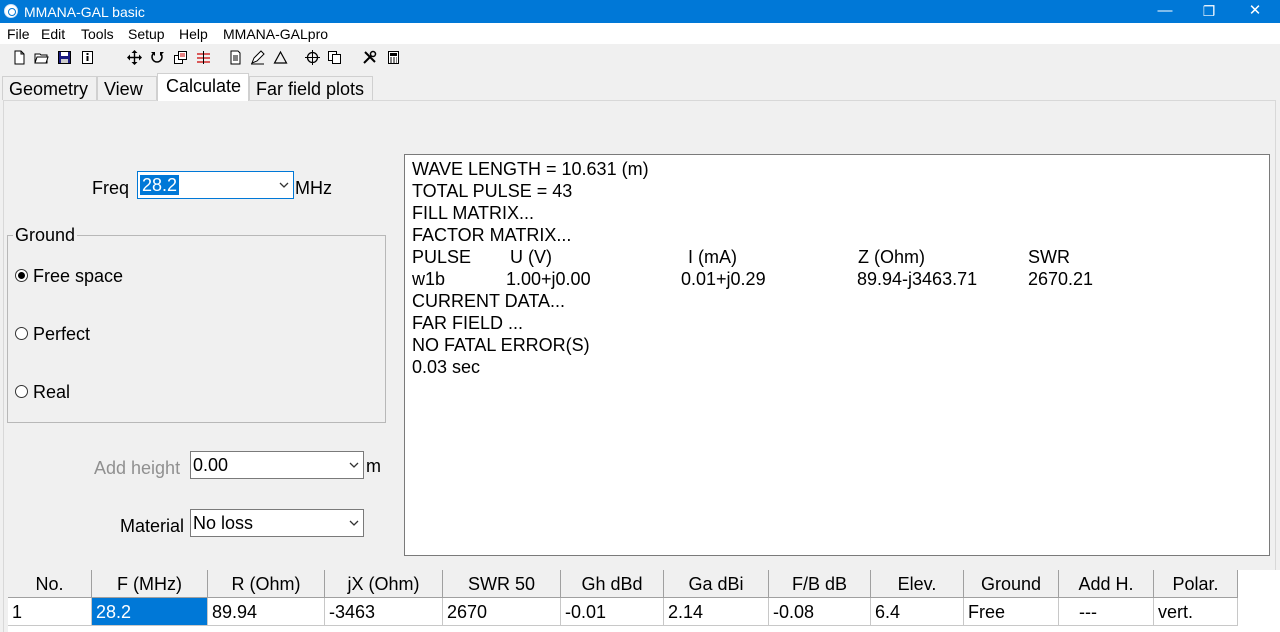 The height and width of the screenshot is (632, 1280). I want to click on freq-combo: 28.2, so click(215, 185).